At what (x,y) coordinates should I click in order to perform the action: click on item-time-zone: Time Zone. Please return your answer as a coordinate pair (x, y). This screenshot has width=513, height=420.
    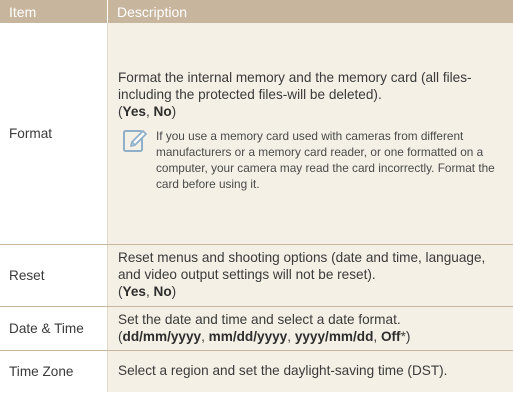
    Looking at the image, I should click on (54, 371).